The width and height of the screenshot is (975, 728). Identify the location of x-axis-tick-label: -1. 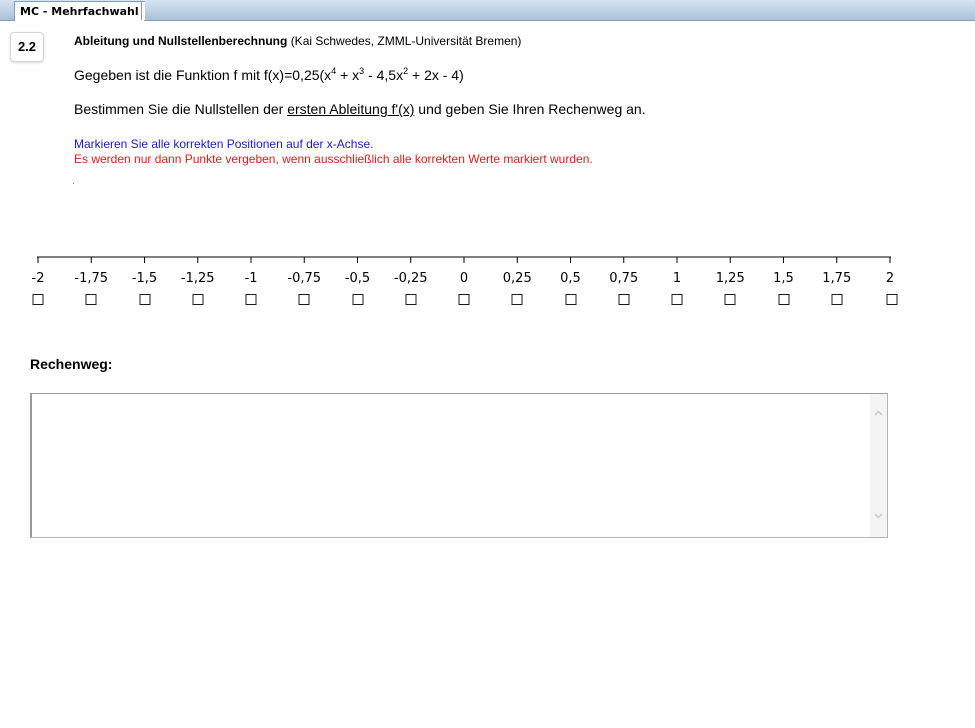
(251, 278).